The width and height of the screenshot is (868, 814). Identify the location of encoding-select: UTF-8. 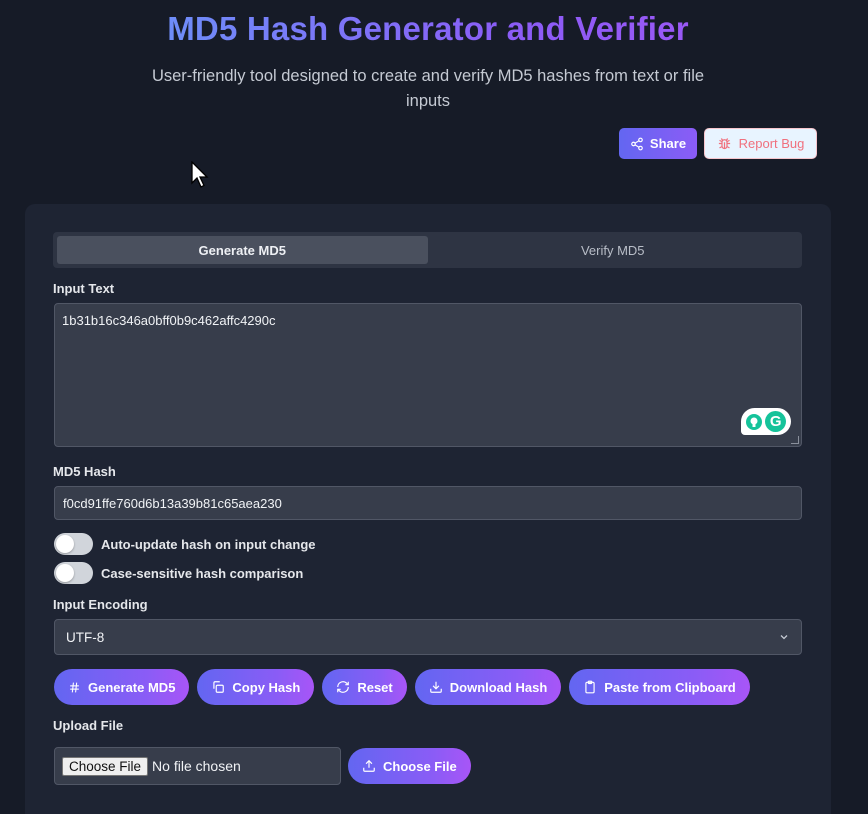
(428, 637).